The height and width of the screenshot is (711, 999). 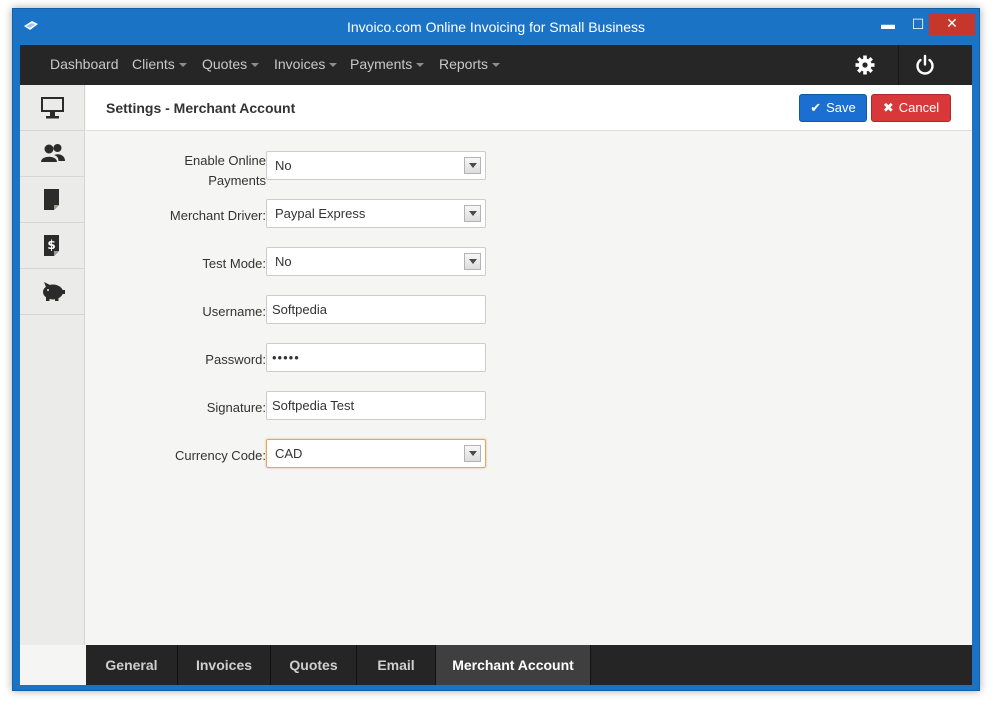 What do you see at coordinates (898, 65) in the screenshot?
I see `navbar-divider` at bounding box center [898, 65].